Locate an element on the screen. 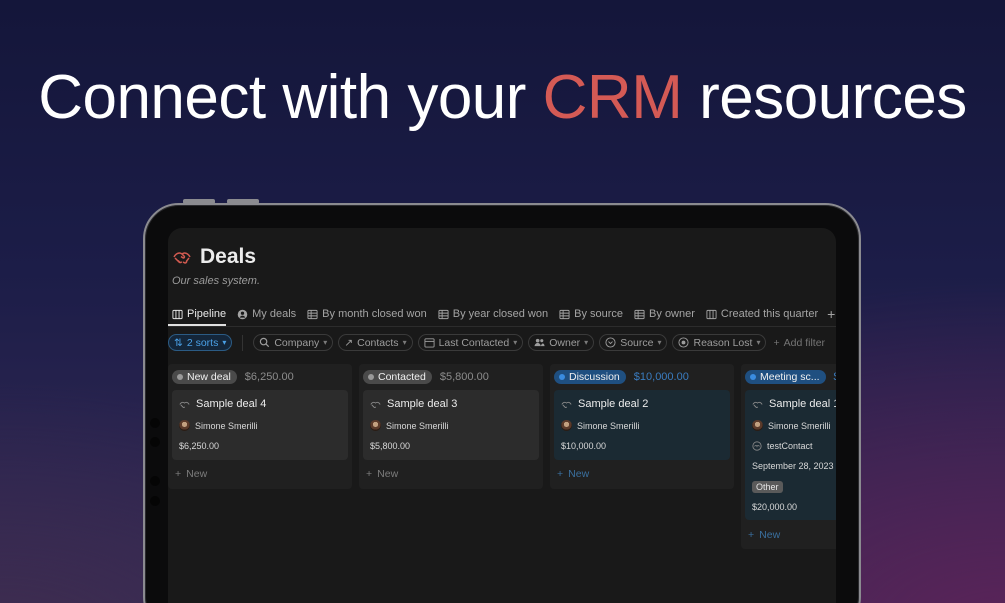 The width and height of the screenshot is (1005, 603). deal-card: Sample deal 3 Simone Smerilli $5,800.00 is located at coordinates (451, 425).